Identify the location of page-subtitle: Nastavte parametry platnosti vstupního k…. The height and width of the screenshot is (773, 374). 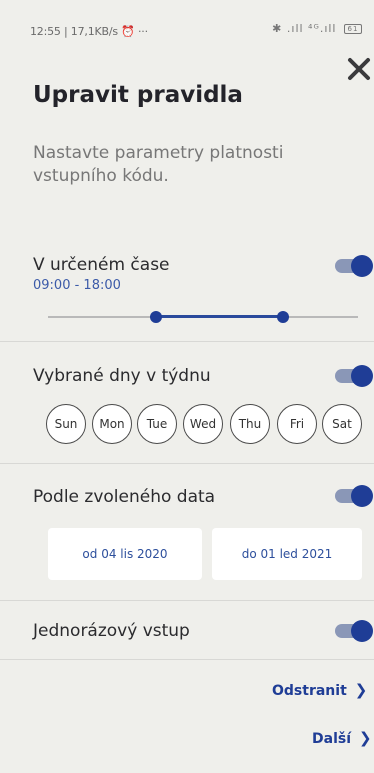
(158, 164).